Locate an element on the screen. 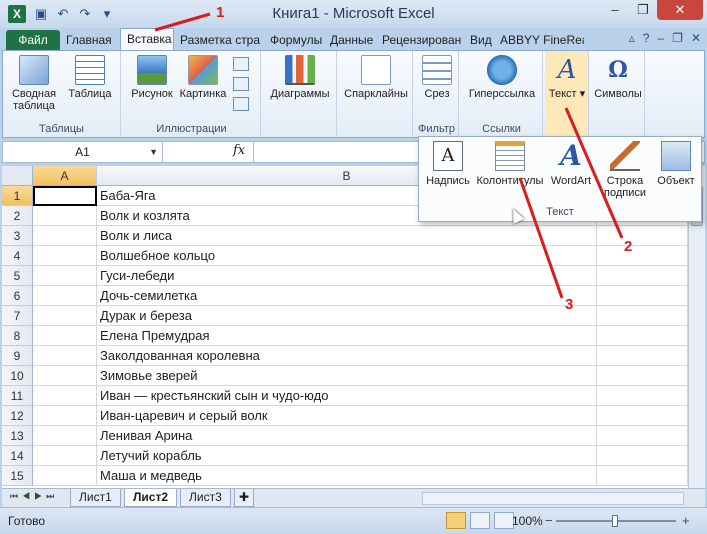 Image resolution: width=707 pixels, height=534 pixels. cell-b: Заколдованная королевна is located at coordinates (347, 356).